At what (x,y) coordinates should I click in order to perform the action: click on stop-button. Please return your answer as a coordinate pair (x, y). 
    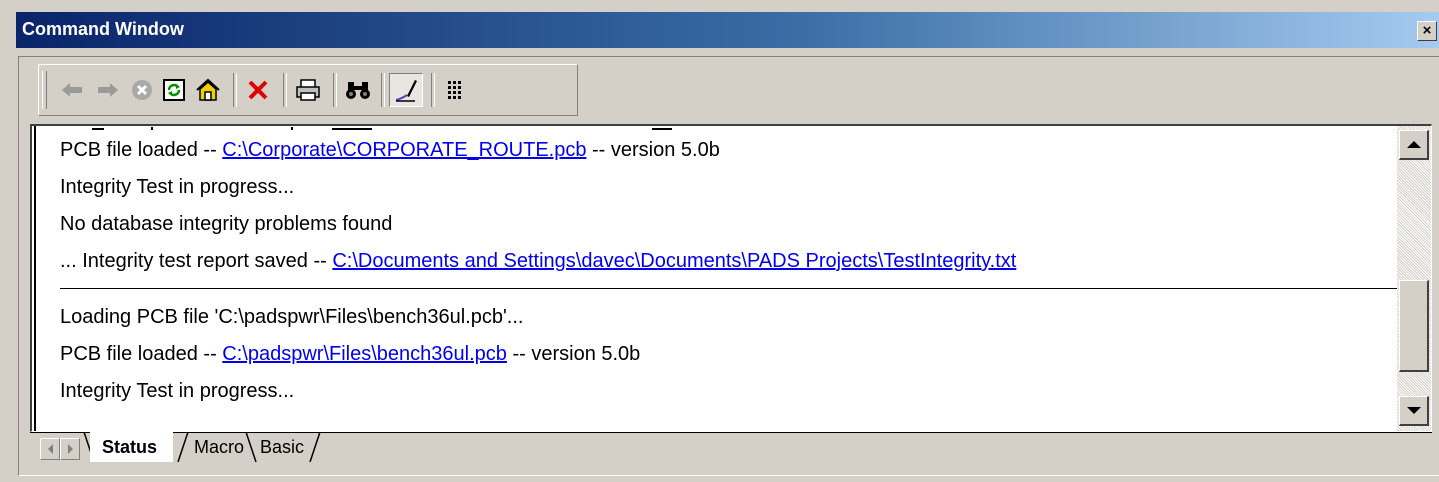
    Looking at the image, I should click on (142, 90).